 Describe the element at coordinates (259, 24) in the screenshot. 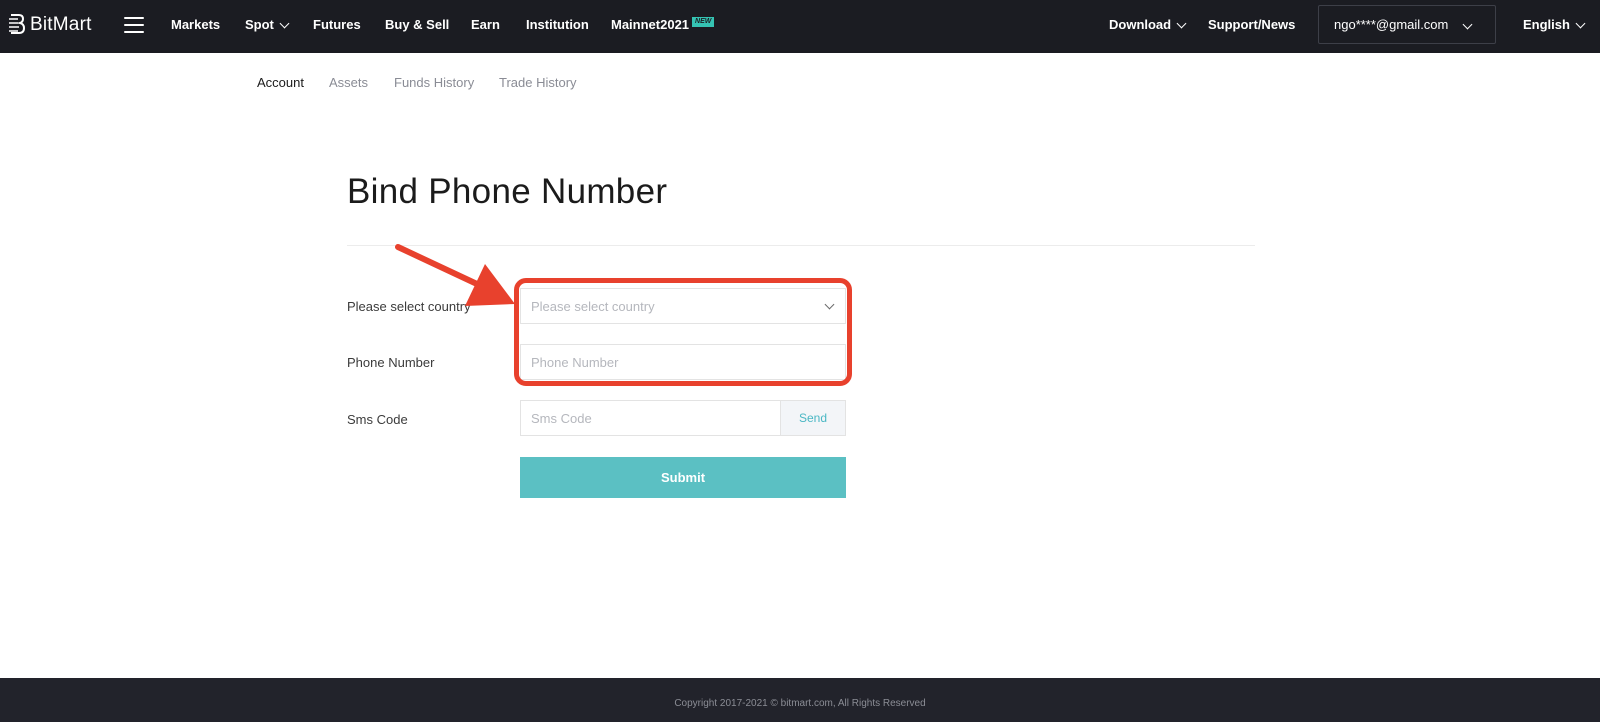

I see `nav-spot-label: Spot` at that location.